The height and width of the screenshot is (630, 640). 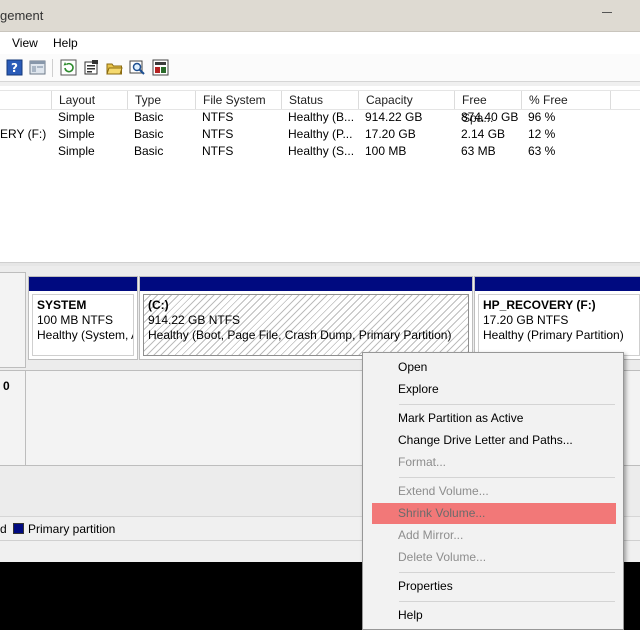 What do you see at coordinates (566, 100) in the screenshot?
I see `column-percent-free: % Free` at bounding box center [566, 100].